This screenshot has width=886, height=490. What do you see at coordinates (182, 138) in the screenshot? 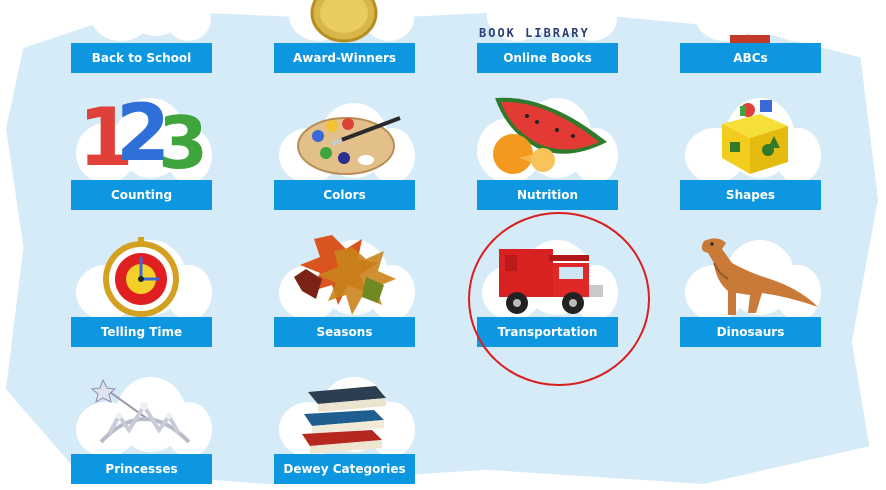
I see `svg-text: 3` at bounding box center [182, 138].